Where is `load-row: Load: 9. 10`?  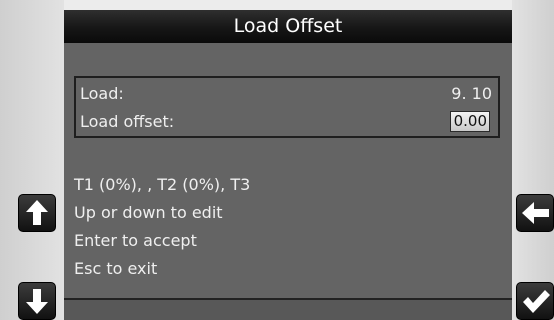 load-row: Load: 9. 10 is located at coordinates (286, 94).